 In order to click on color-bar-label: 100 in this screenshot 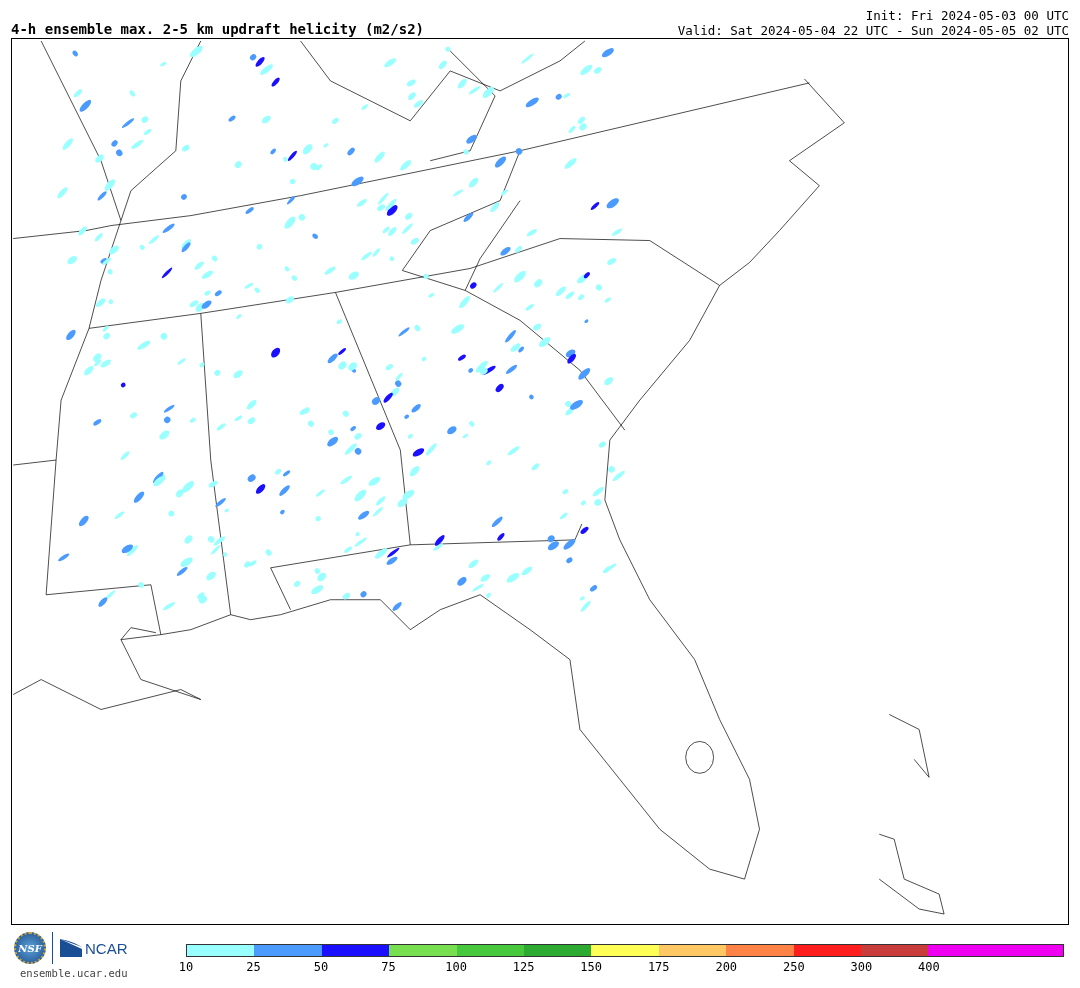, I will do `click(456, 967)`.